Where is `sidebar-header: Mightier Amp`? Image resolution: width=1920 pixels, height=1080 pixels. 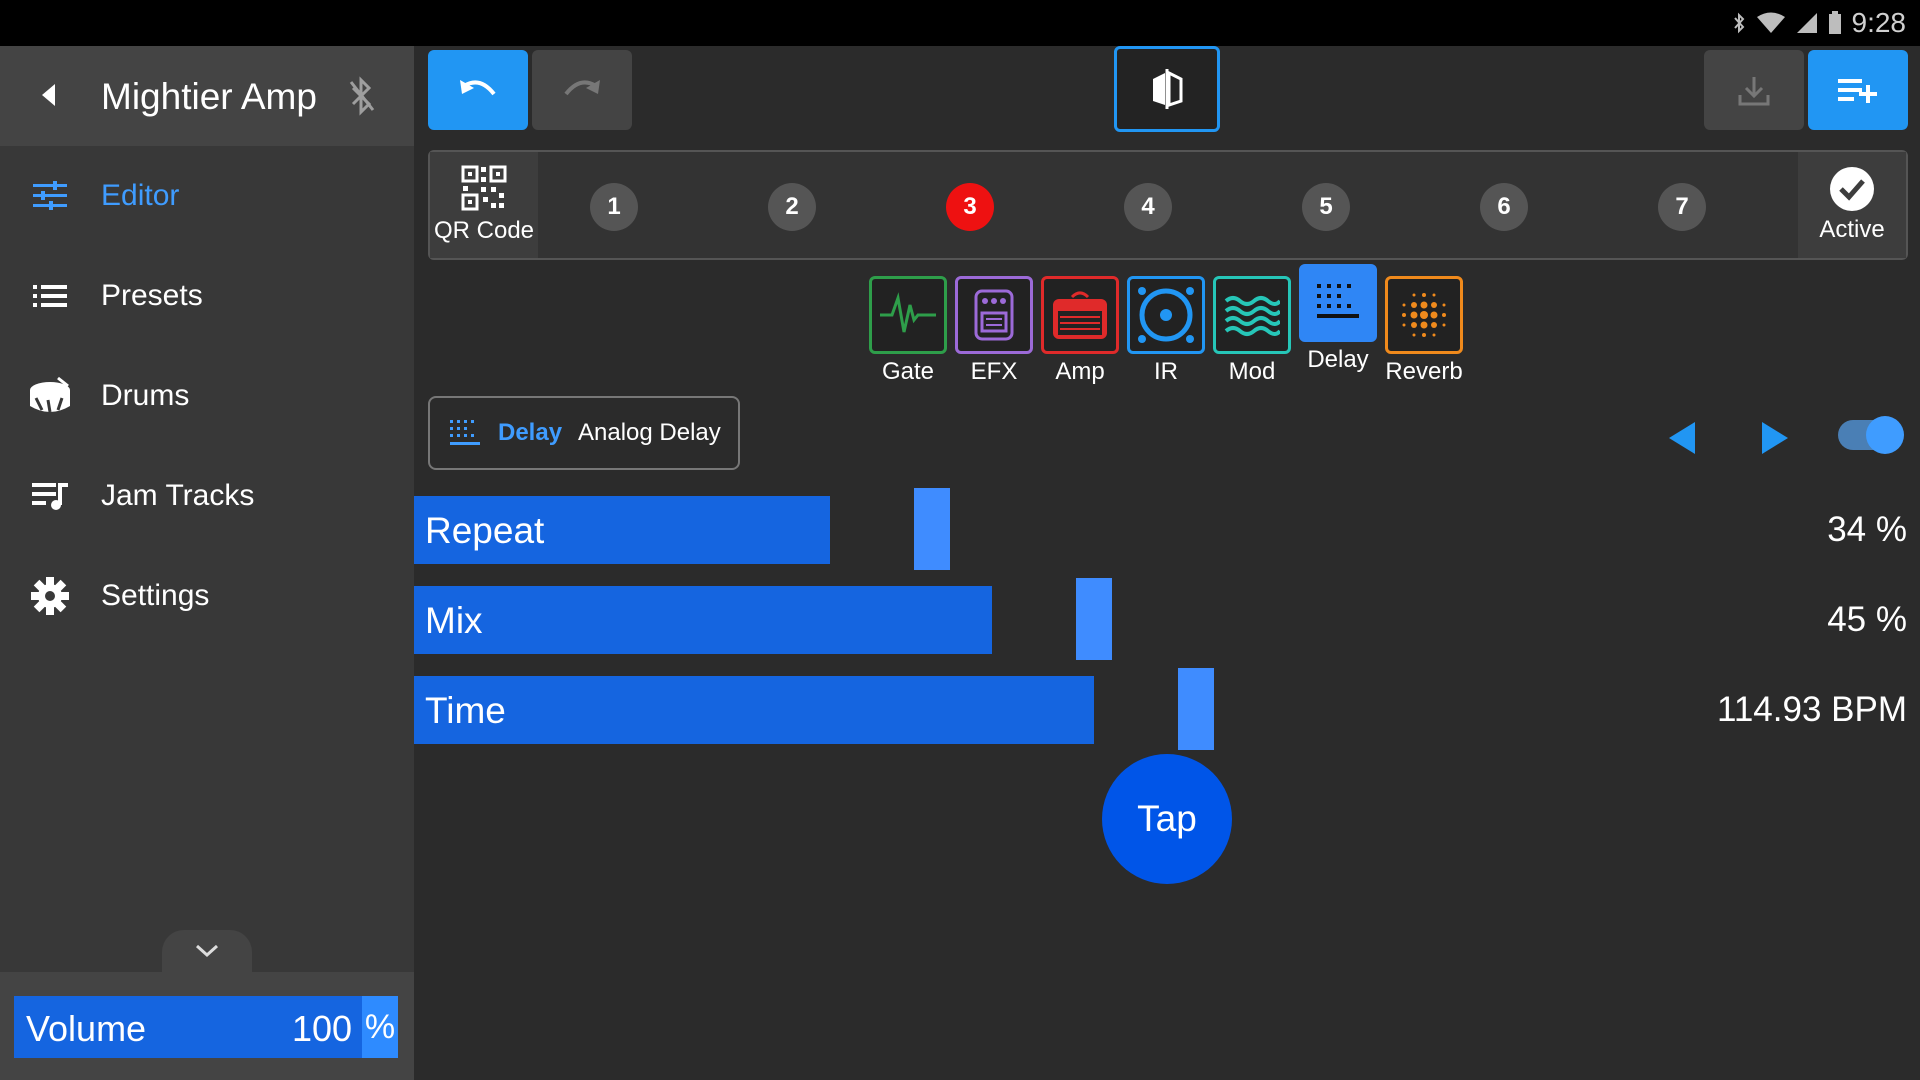
sidebar-header: Mightier Amp is located at coordinates (207, 96).